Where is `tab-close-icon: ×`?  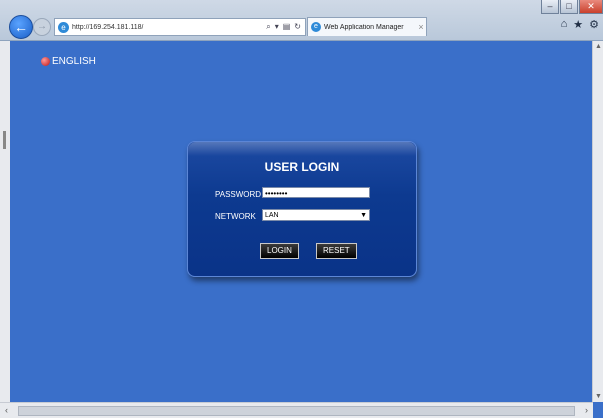 tab-close-icon: × is located at coordinates (421, 27).